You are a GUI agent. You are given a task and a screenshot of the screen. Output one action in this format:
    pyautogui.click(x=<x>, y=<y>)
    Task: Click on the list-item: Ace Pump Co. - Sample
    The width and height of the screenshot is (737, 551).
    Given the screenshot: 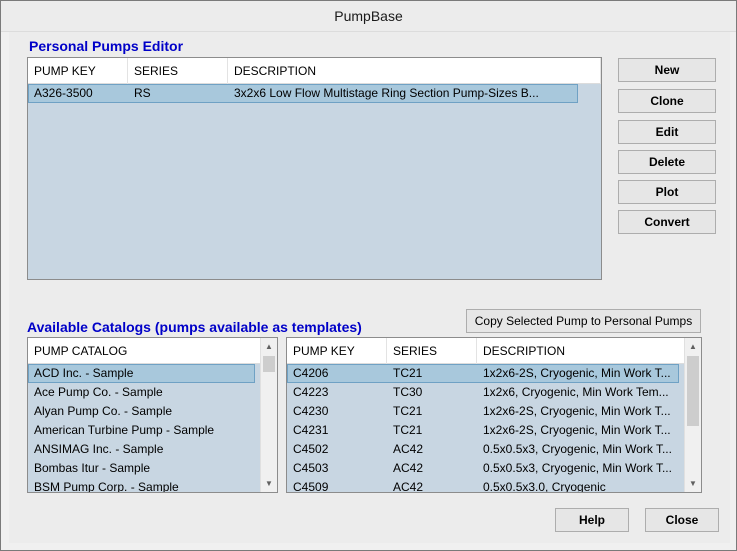 What is the action you would take?
    pyautogui.click(x=152, y=392)
    